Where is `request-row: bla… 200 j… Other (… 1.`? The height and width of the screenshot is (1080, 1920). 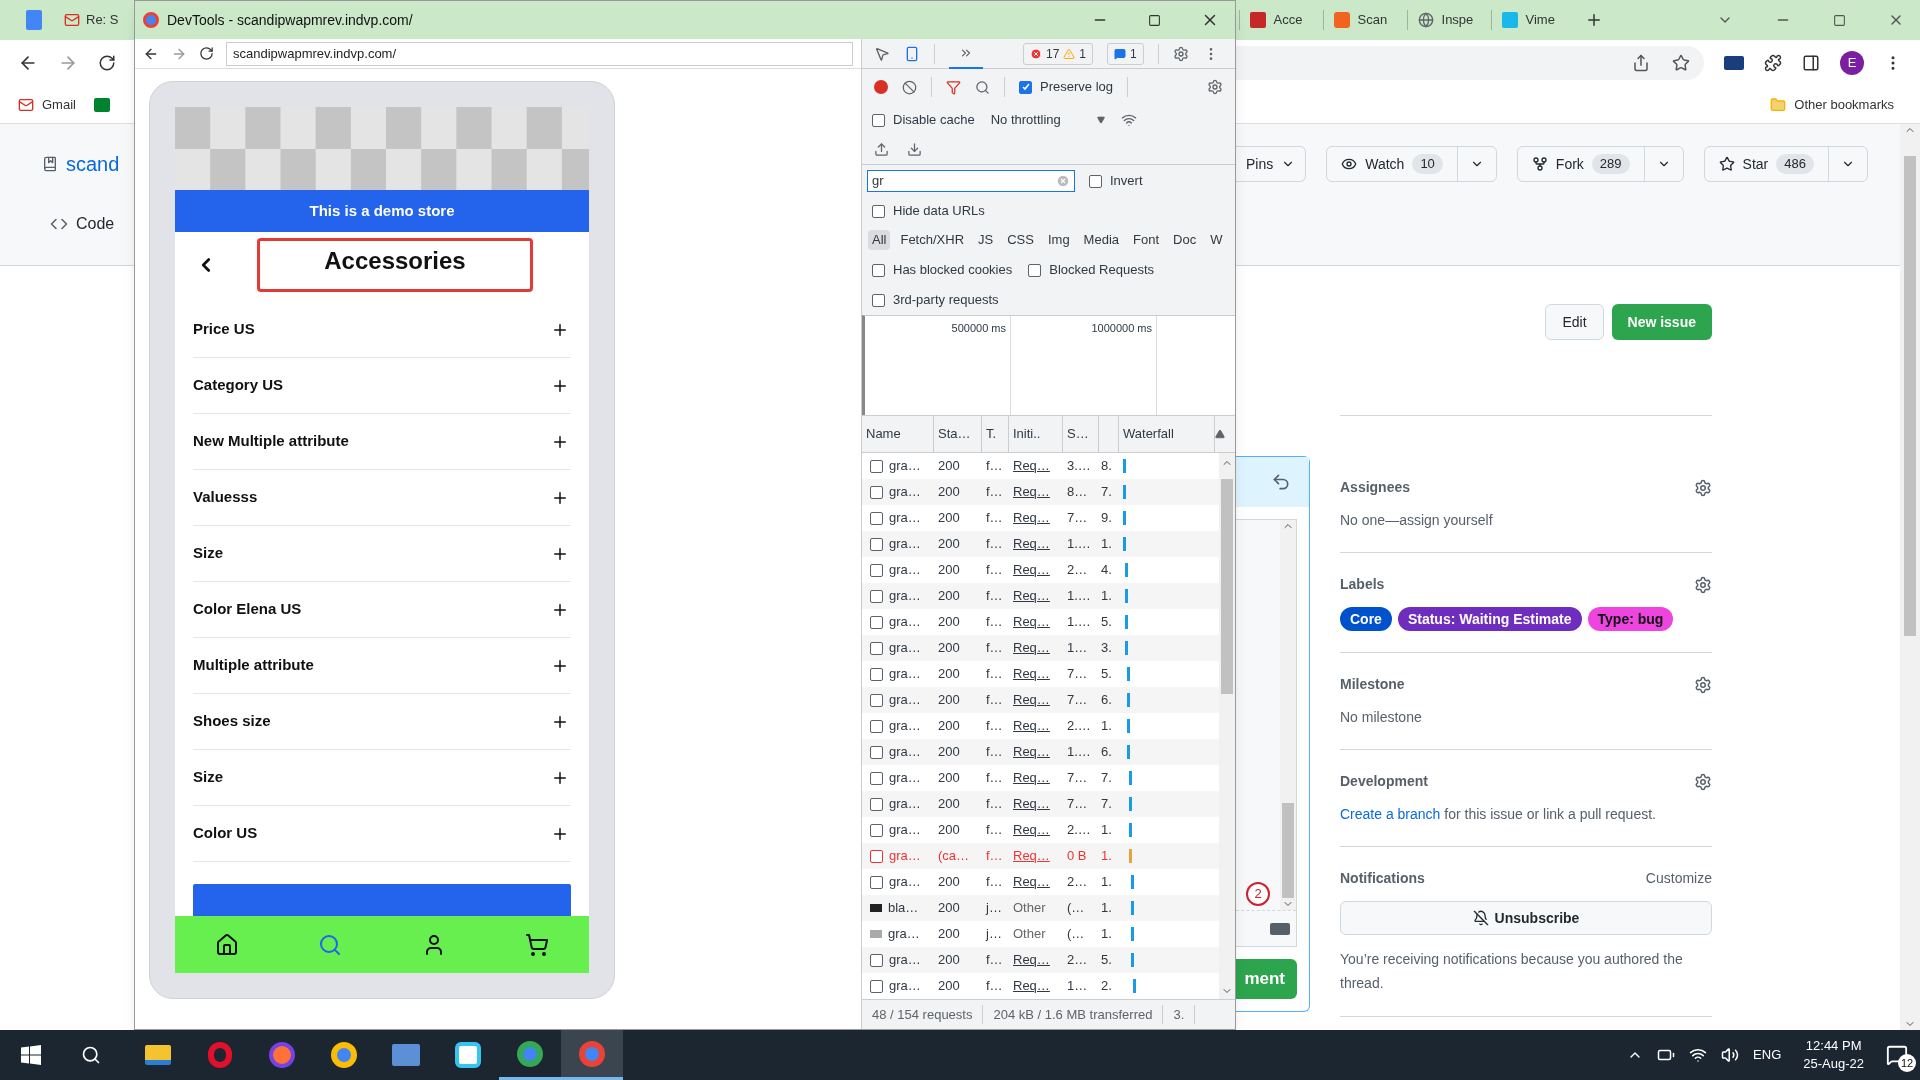 request-row: bla… 200 j… Other (… 1. is located at coordinates (1040, 908).